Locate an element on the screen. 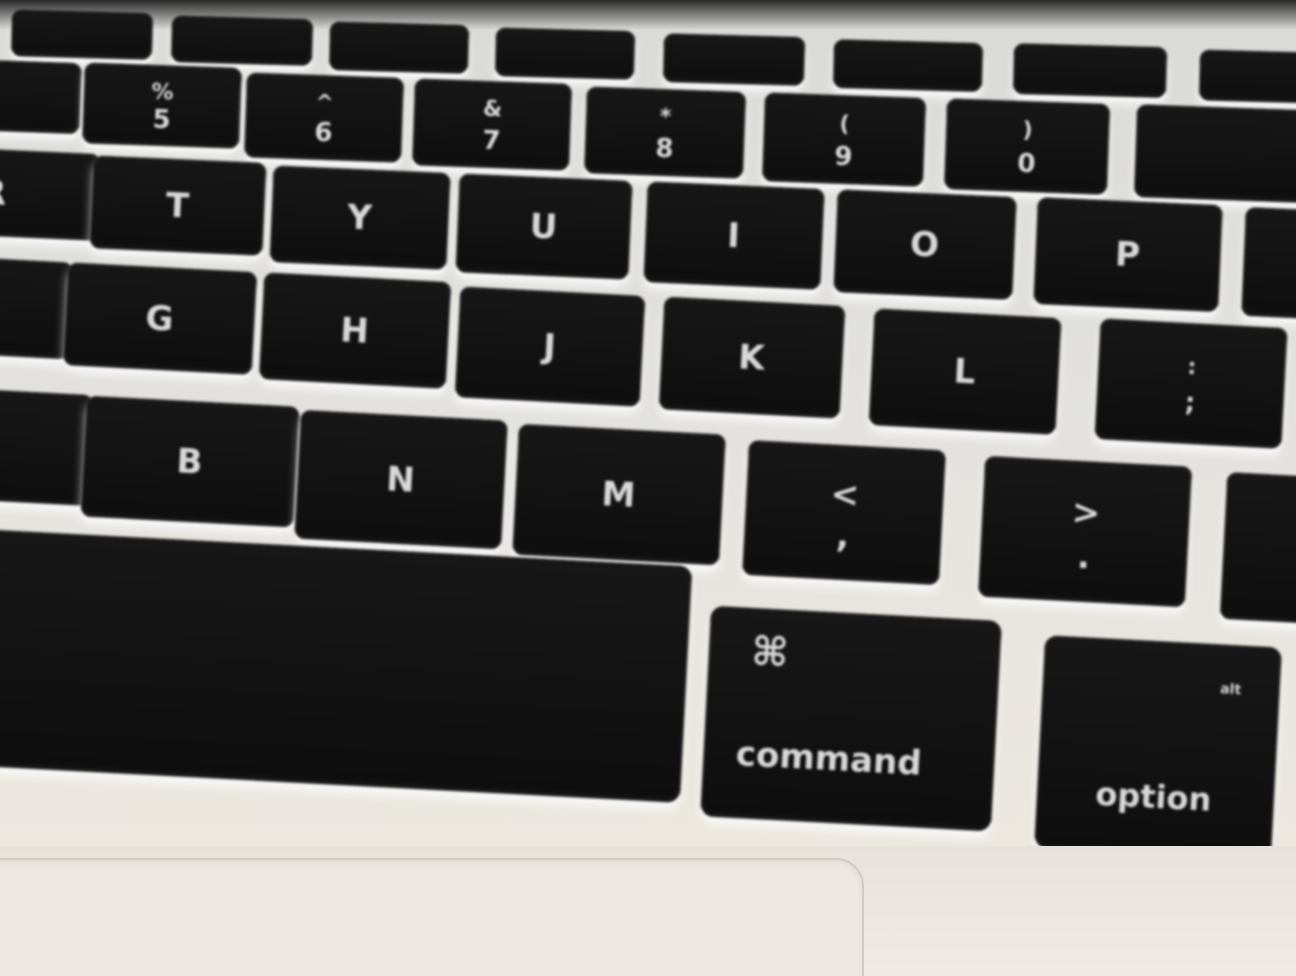  key-label: Y is located at coordinates (360, 218).